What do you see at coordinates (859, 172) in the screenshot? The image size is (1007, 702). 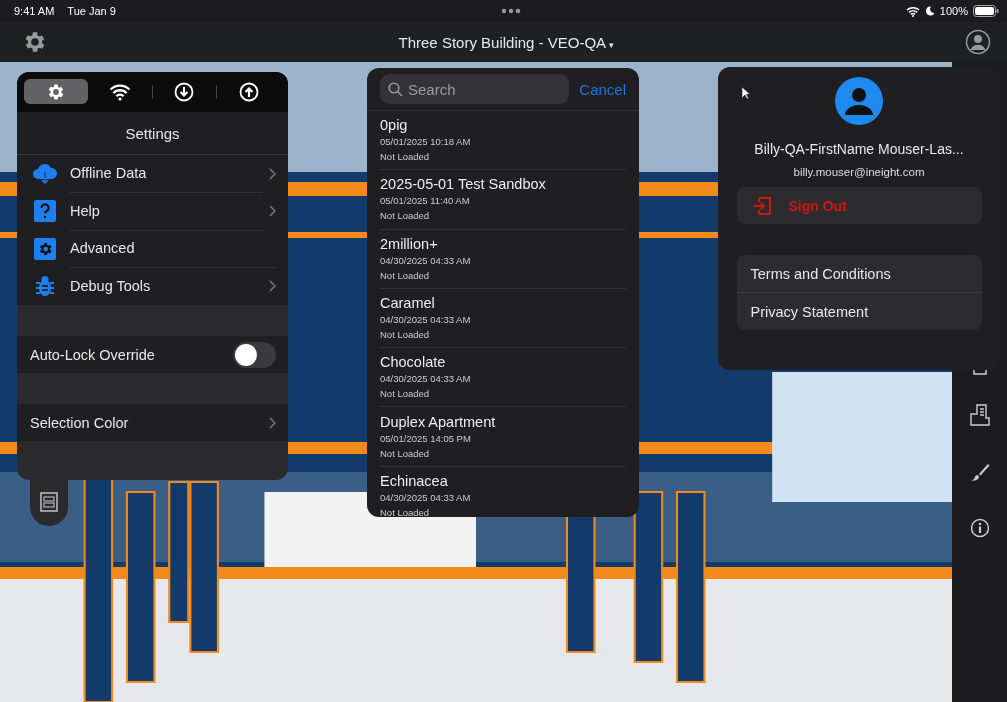 I see `user-email: billy.mouser@ineight.com` at bounding box center [859, 172].